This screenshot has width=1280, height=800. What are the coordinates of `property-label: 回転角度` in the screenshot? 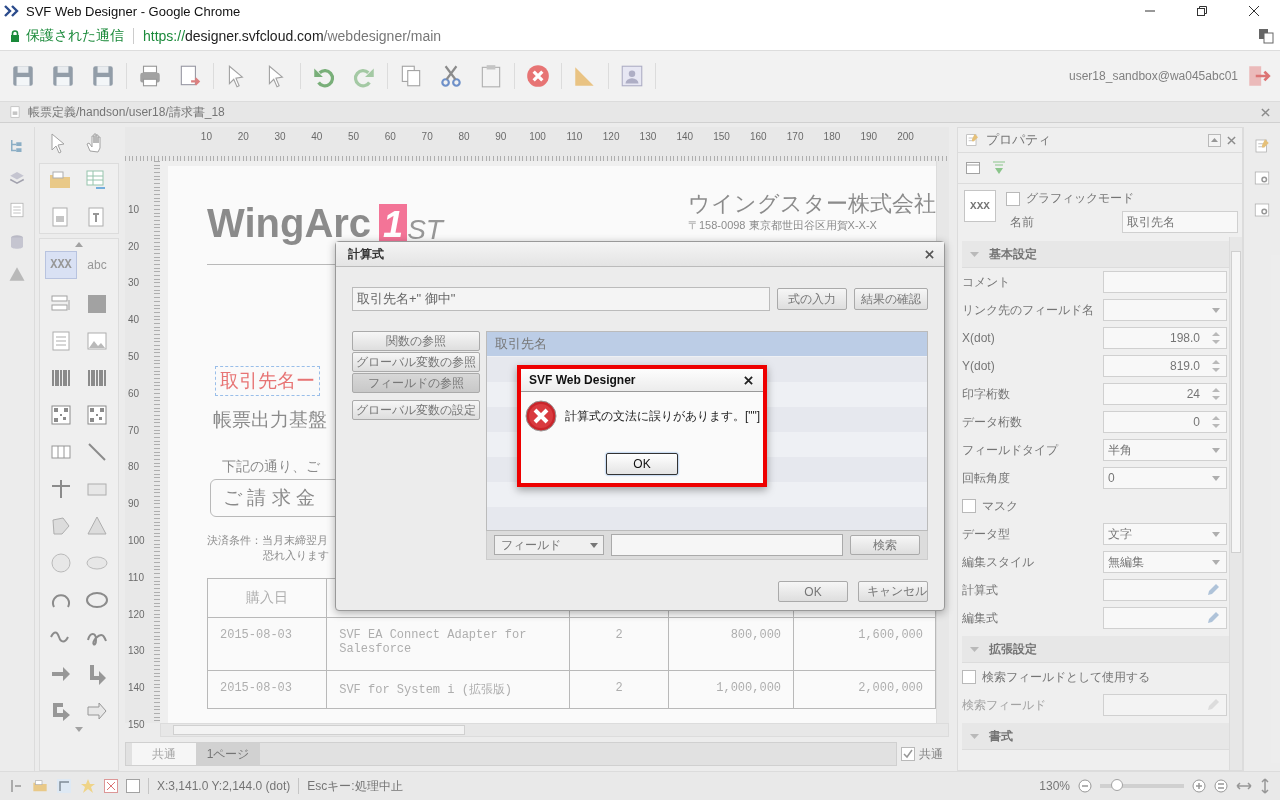 It's located at (986, 478).